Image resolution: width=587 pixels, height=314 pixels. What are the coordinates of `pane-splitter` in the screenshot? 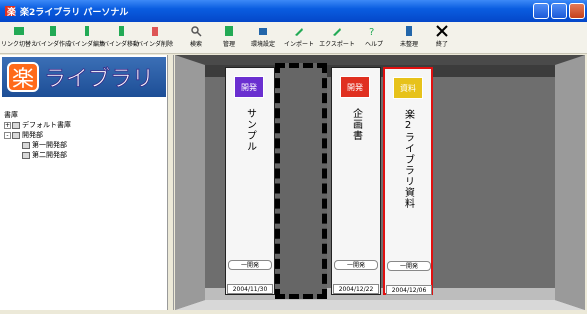 It's located at (171, 182).